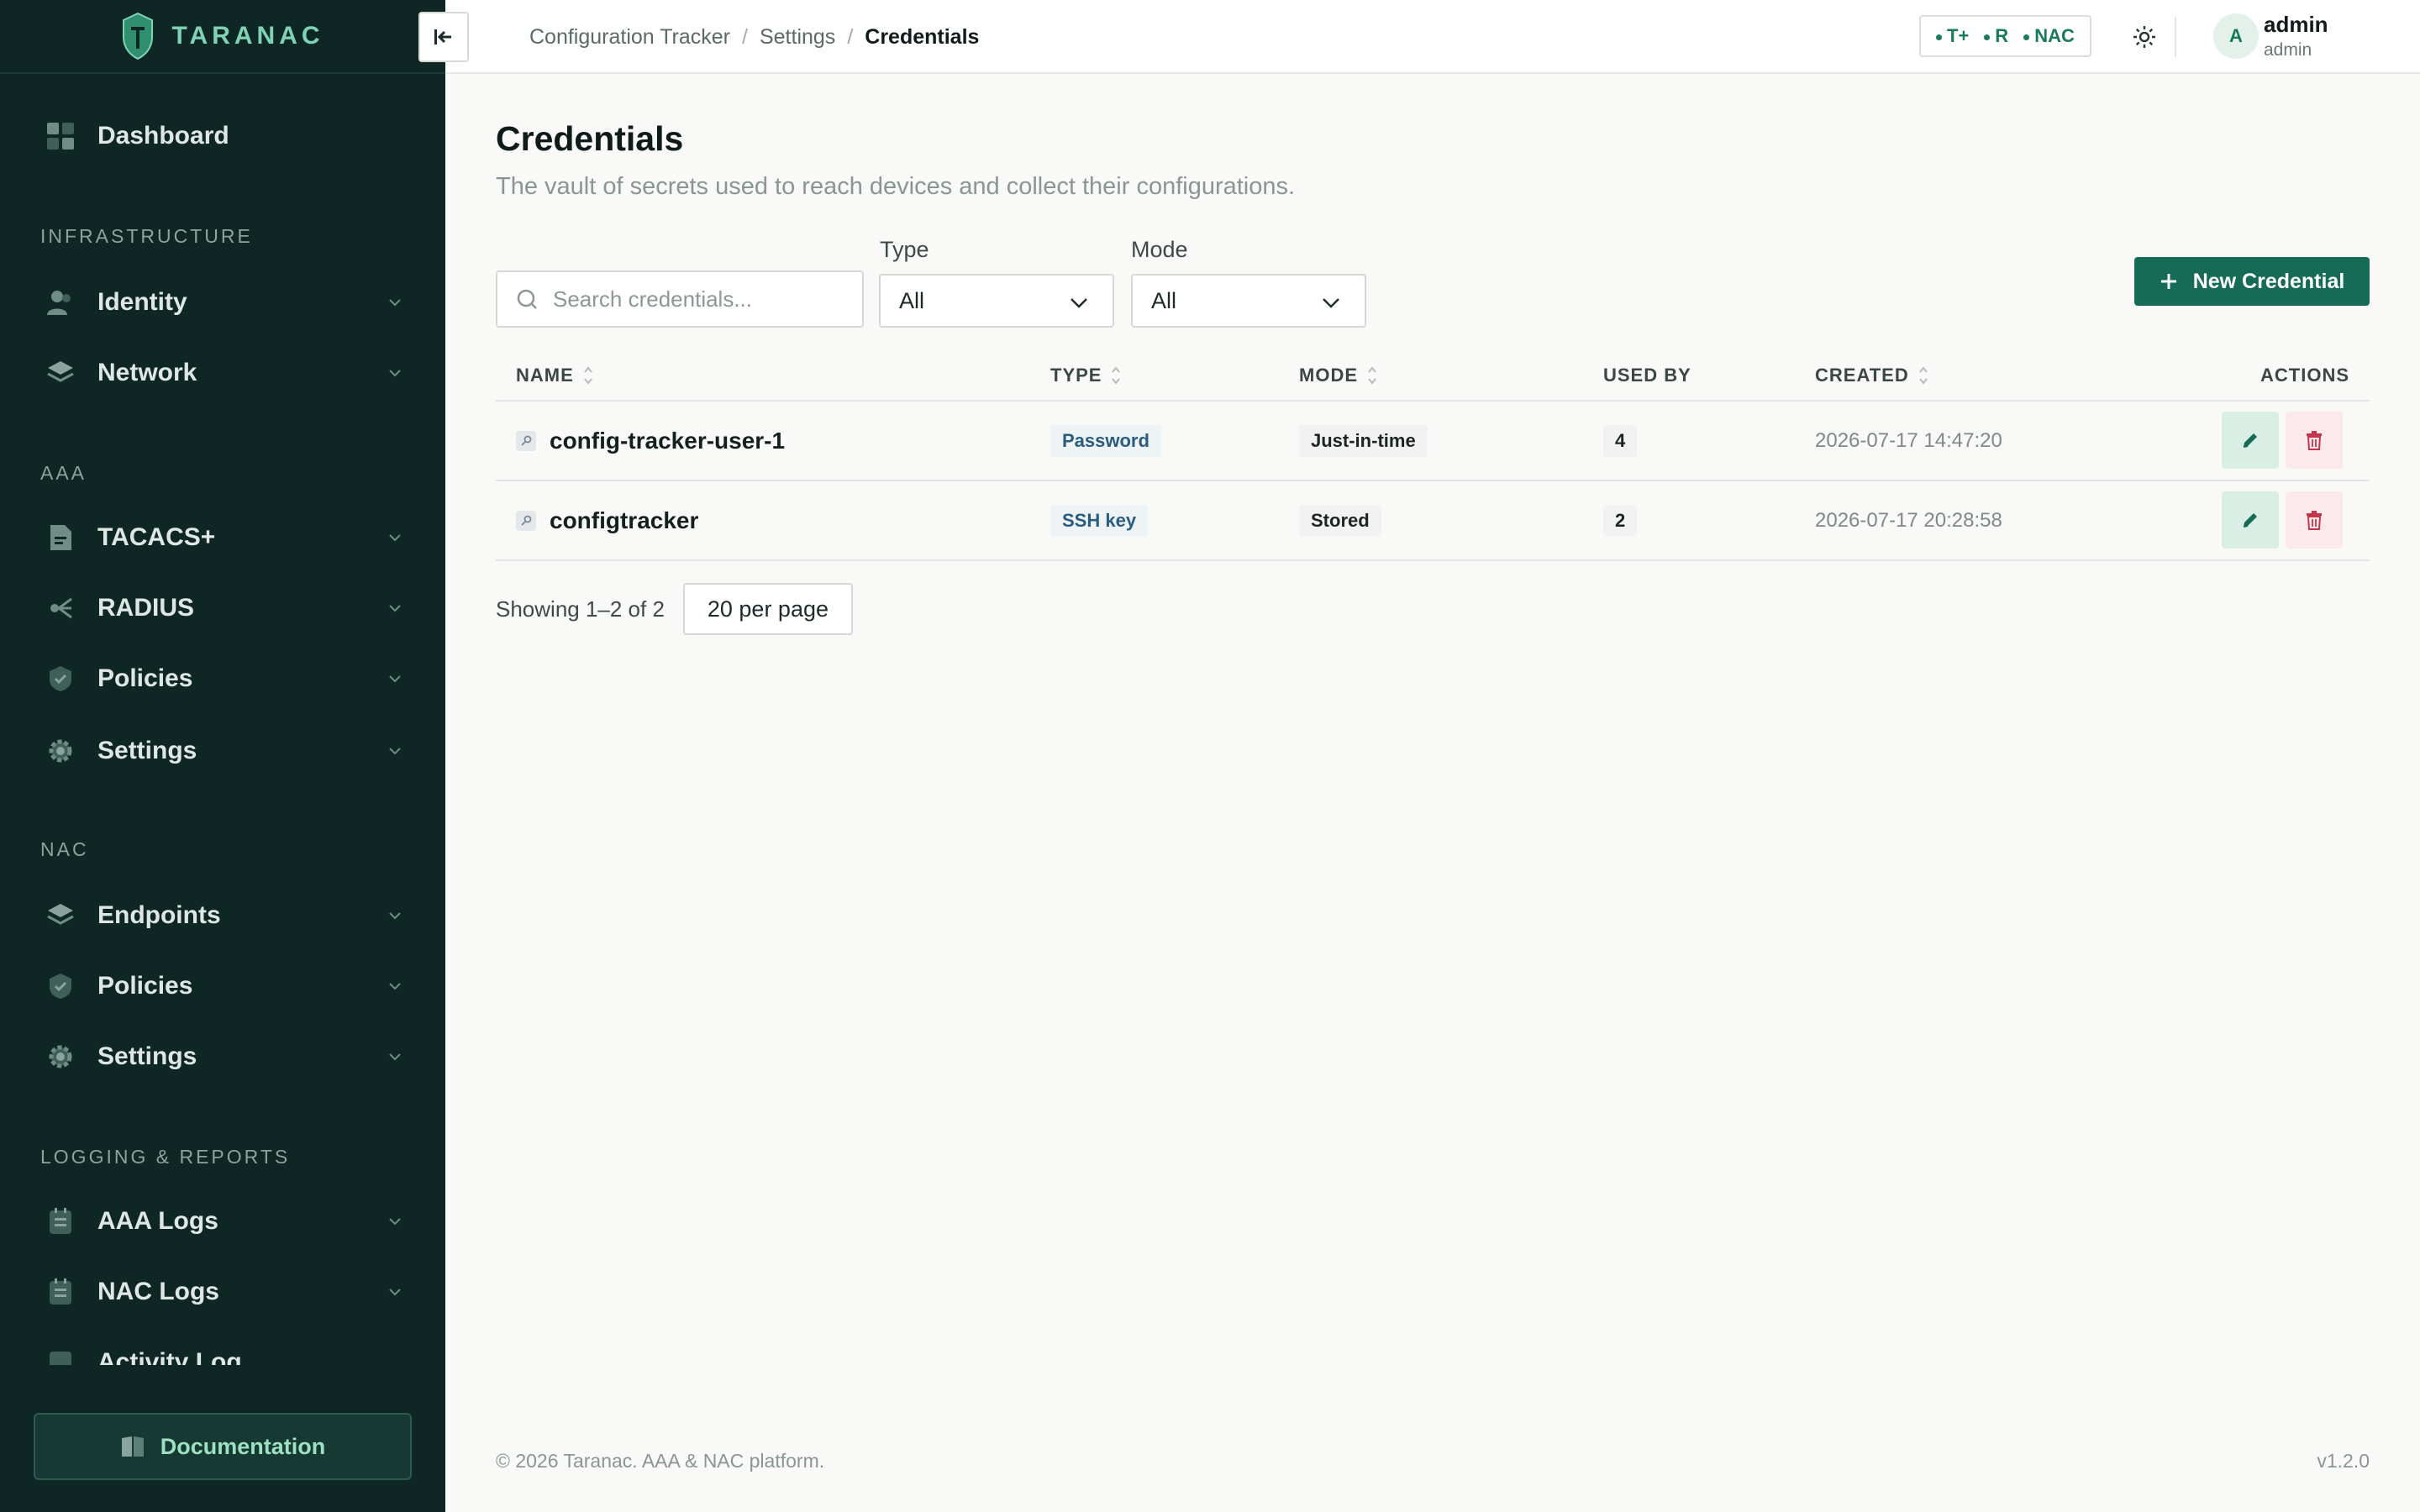 The width and height of the screenshot is (2420, 1512). I want to click on column-header-mode: MODE, so click(1338, 375).